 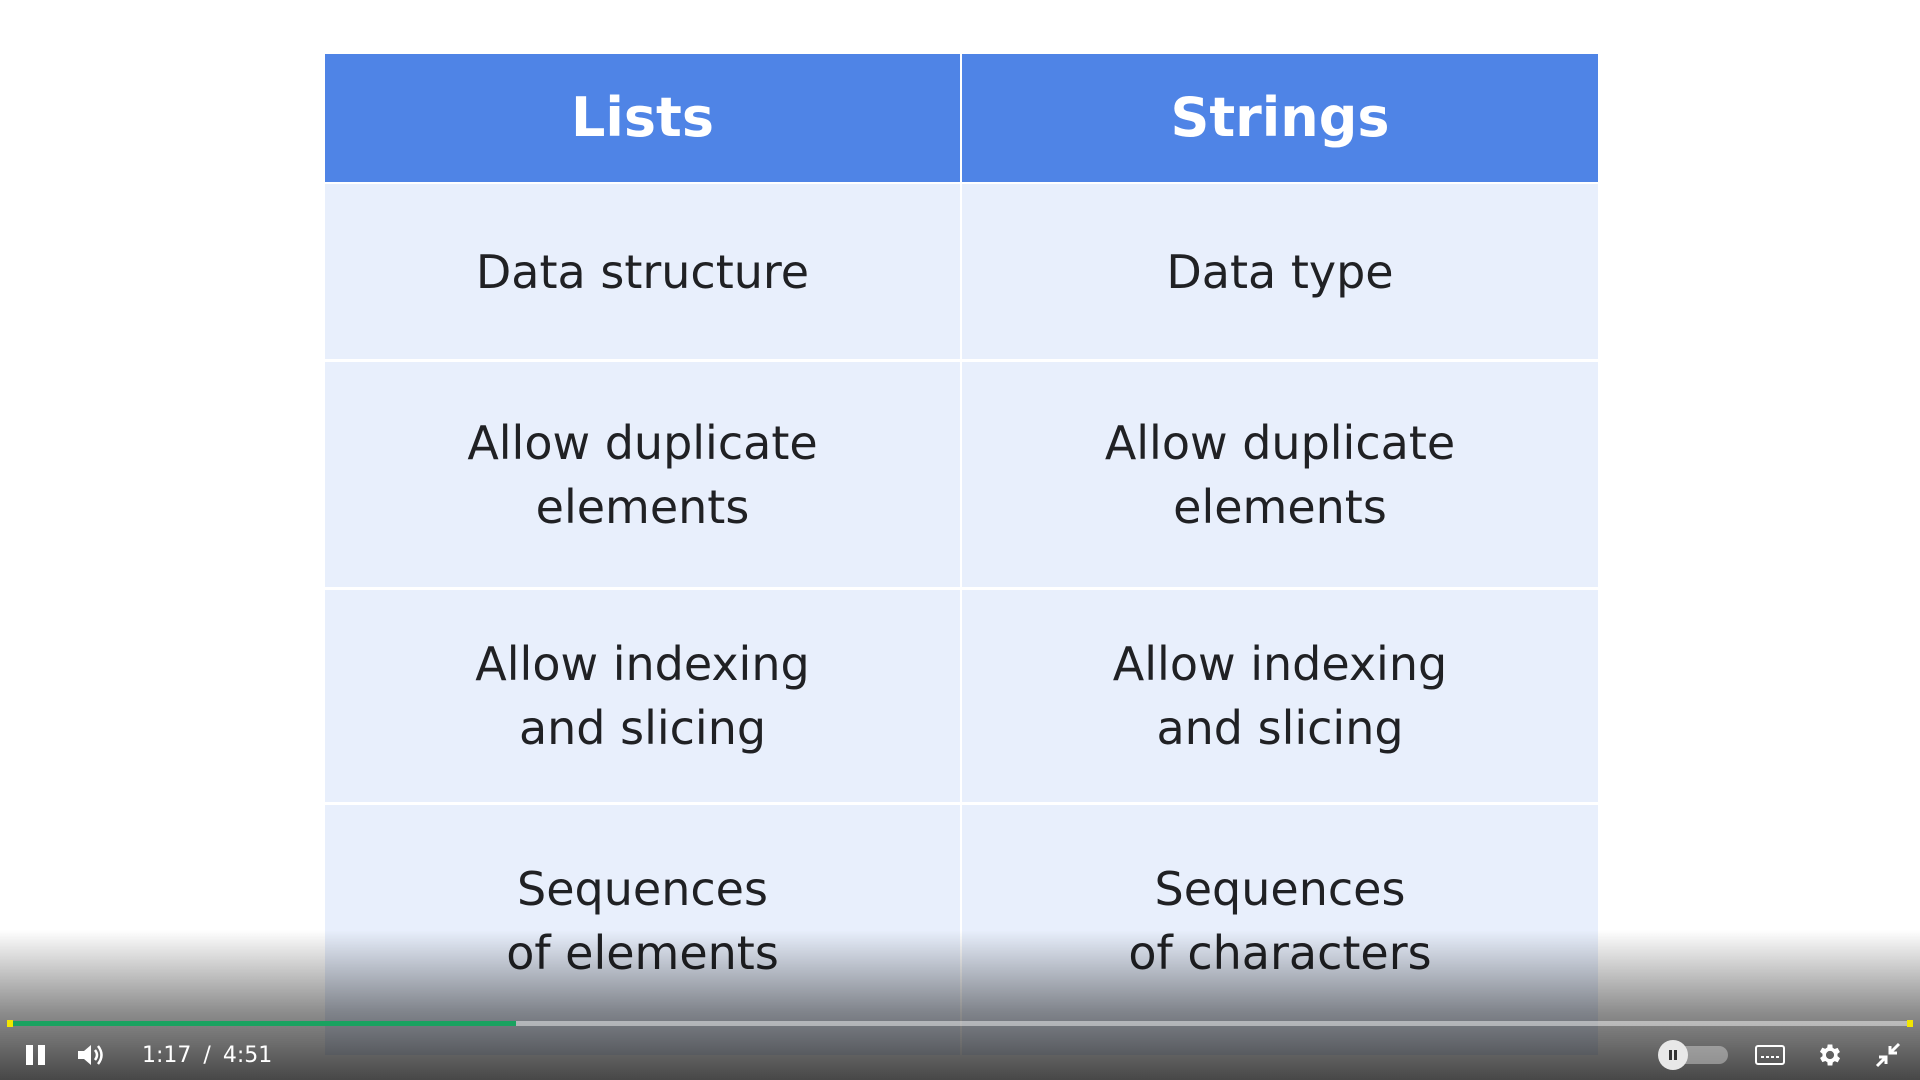 I want to click on exit-fullscreen-icon, so click(x=1888, y=1055).